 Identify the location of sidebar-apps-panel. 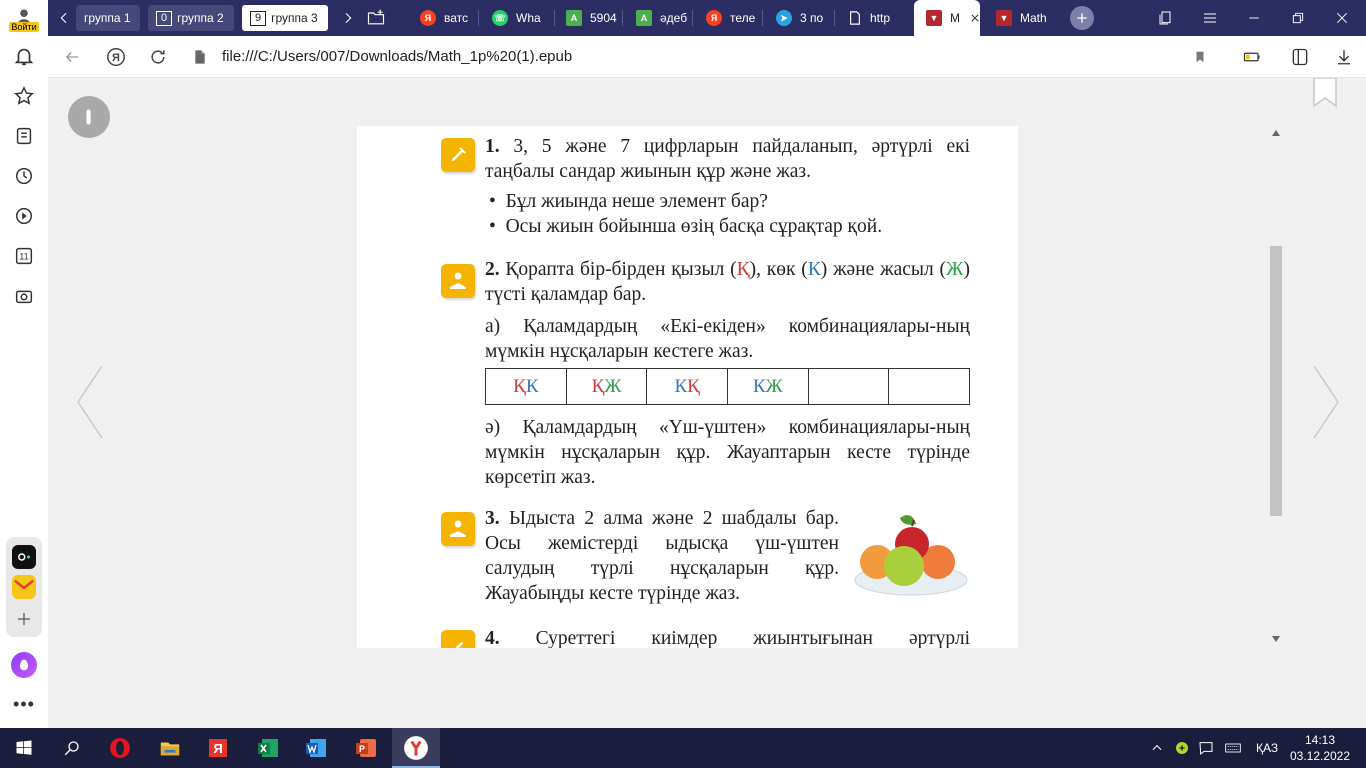
(24, 587).